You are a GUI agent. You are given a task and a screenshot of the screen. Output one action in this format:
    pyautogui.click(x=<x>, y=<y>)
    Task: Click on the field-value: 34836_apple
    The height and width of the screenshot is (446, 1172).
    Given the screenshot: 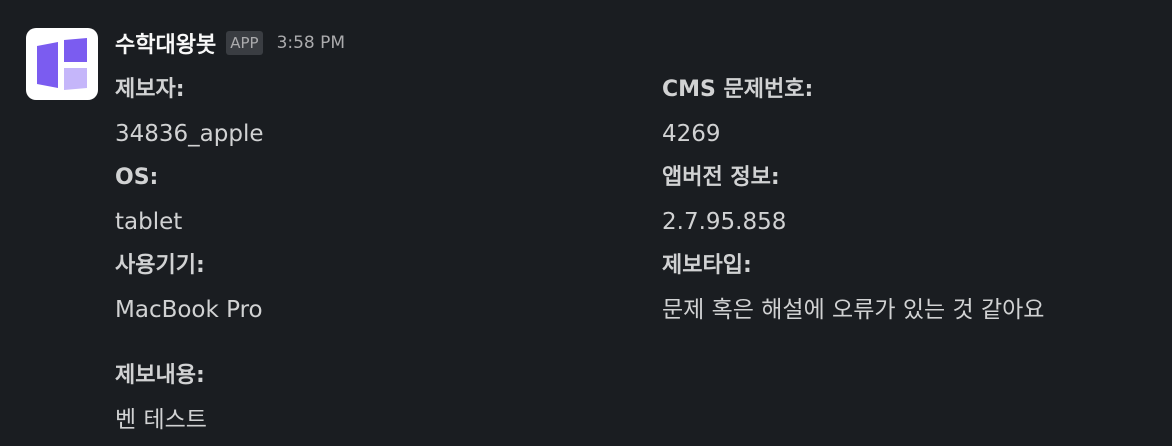 What is the action you would take?
    pyautogui.click(x=189, y=134)
    